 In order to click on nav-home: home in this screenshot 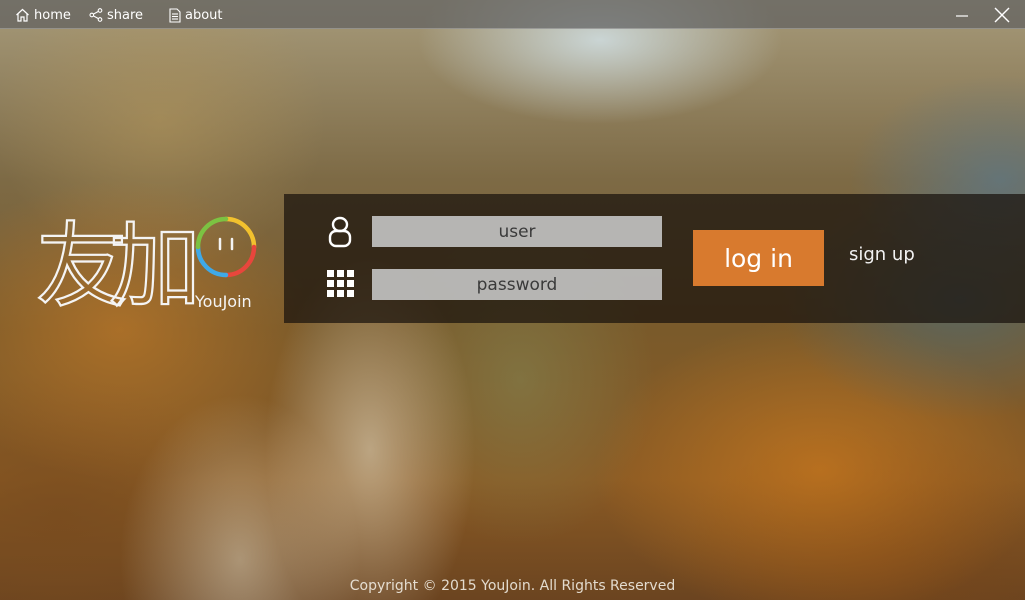, I will do `click(43, 15)`.